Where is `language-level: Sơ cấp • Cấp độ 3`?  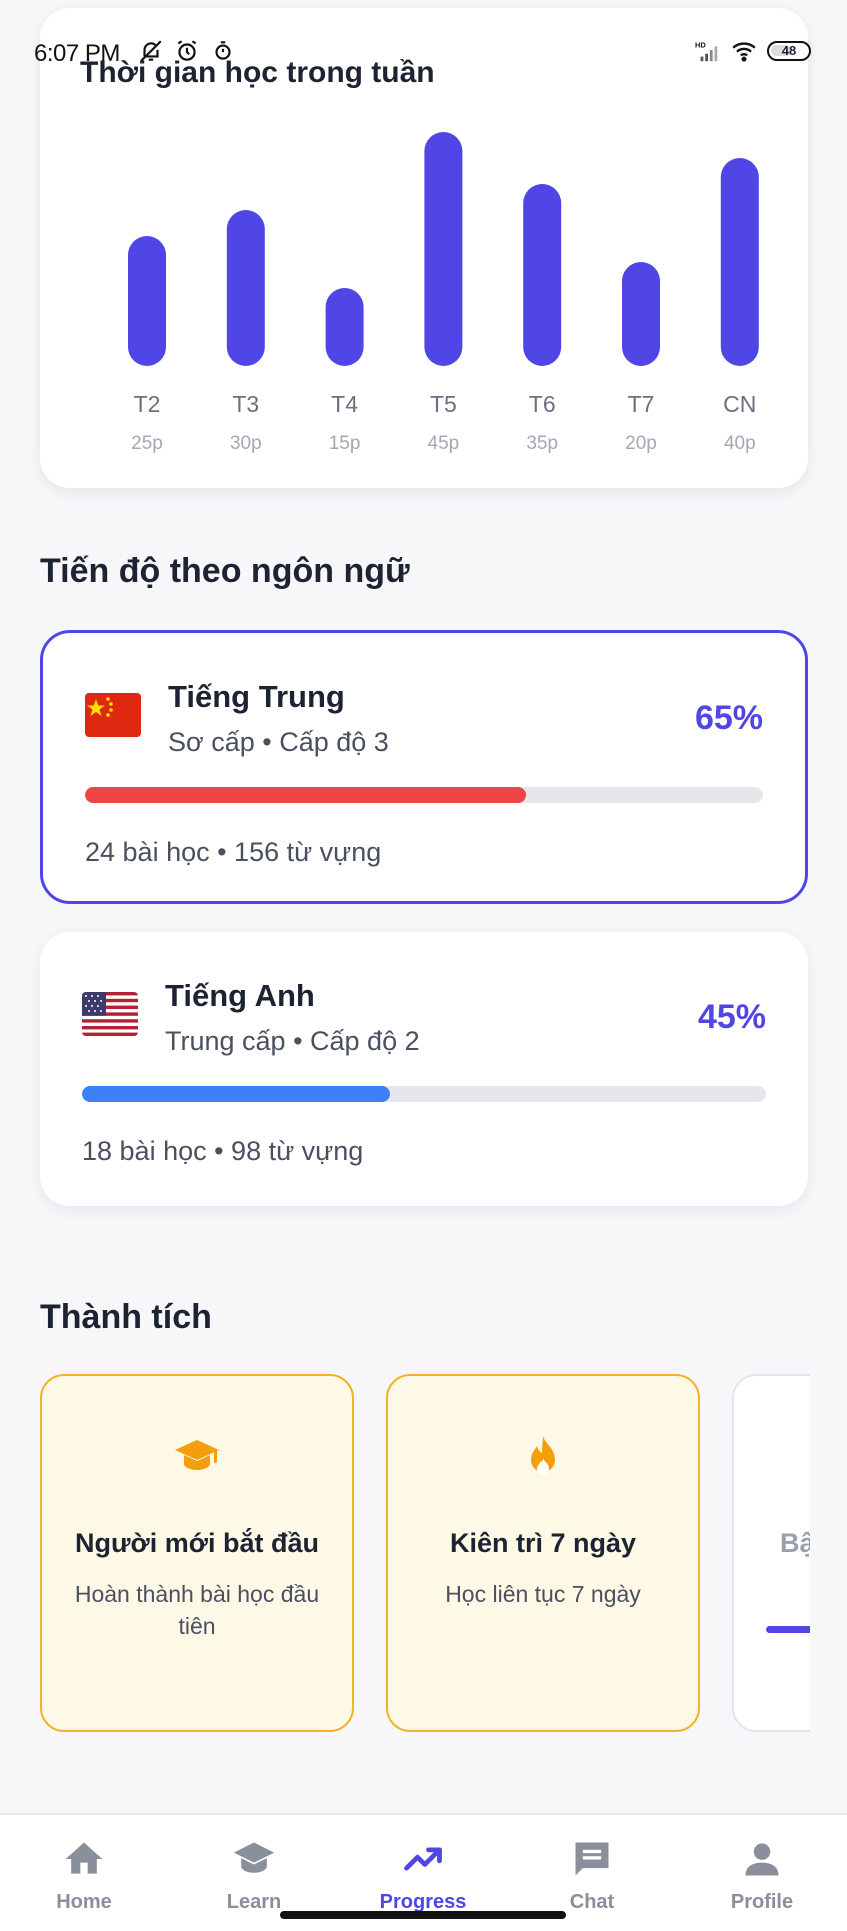 language-level: Sơ cấp • Cấp độ 3 is located at coordinates (278, 742).